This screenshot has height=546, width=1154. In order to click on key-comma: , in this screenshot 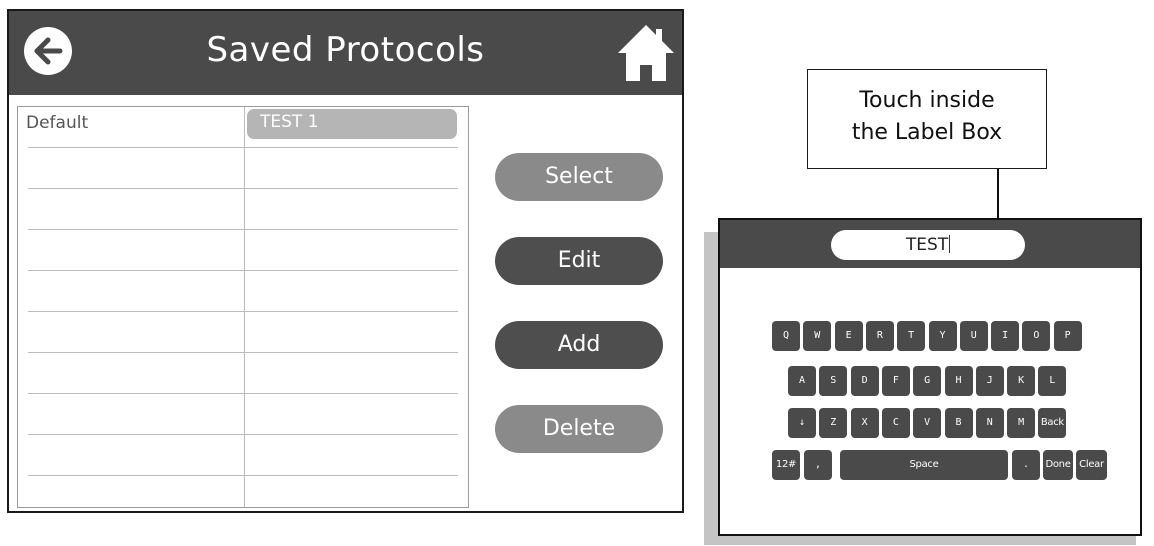, I will do `click(818, 465)`.